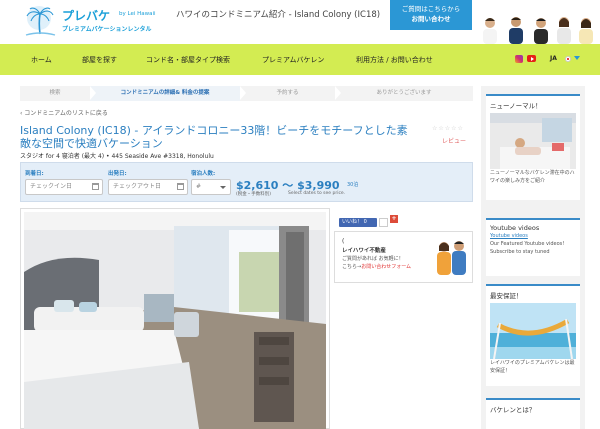 The image size is (600, 429). What do you see at coordinates (448, 128) in the screenshot?
I see `rating-stars: ☆☆☆☆☆` at bounding box center [448, 128].